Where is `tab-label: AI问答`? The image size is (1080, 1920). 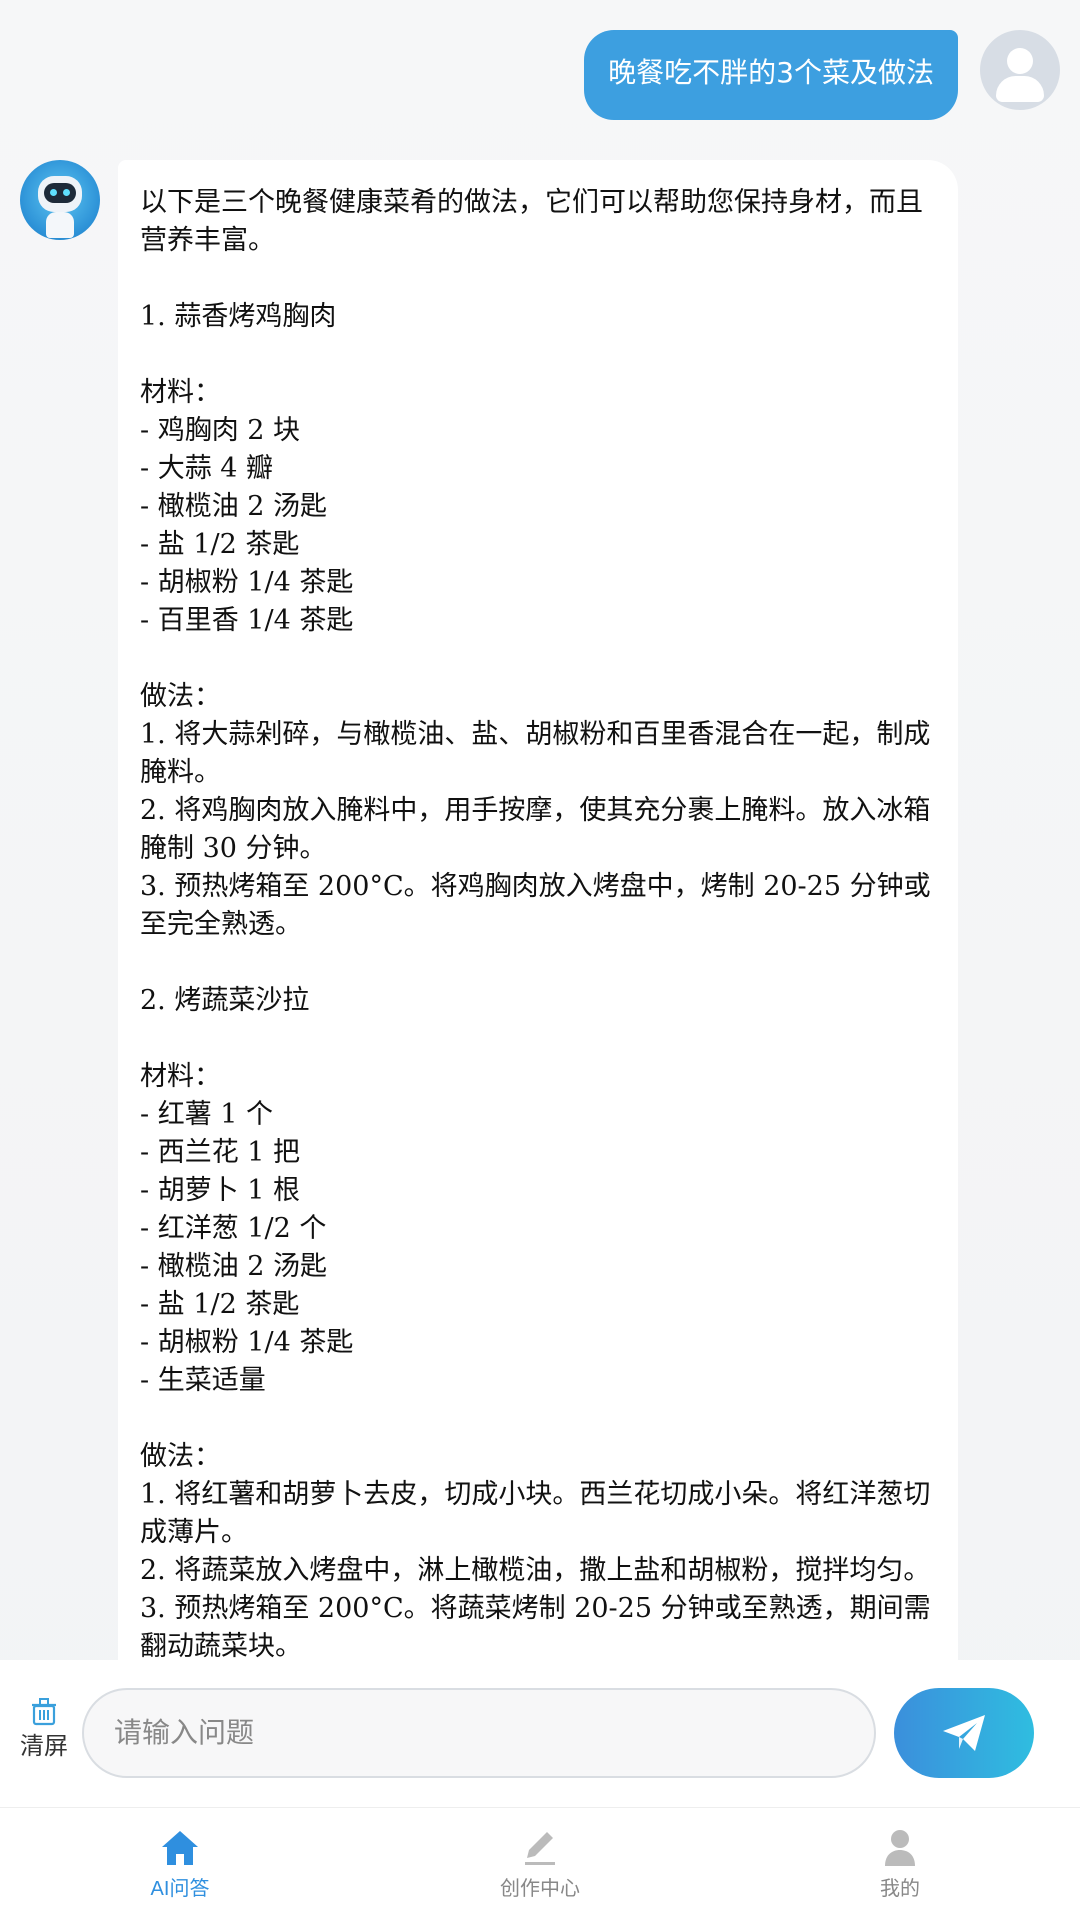
tab-label: AI问答 is located at coordinates (180, 1889).